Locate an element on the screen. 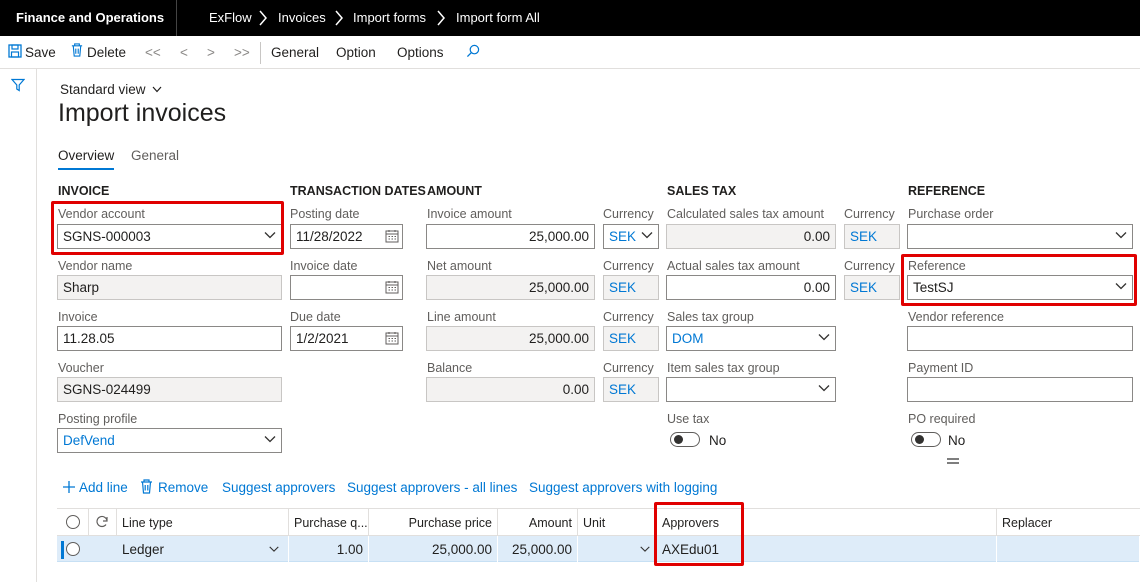 The width and height of the screenshot is (1140, 582). breadcrumb-invoices: Invoices is located at coordinates (302, 17).